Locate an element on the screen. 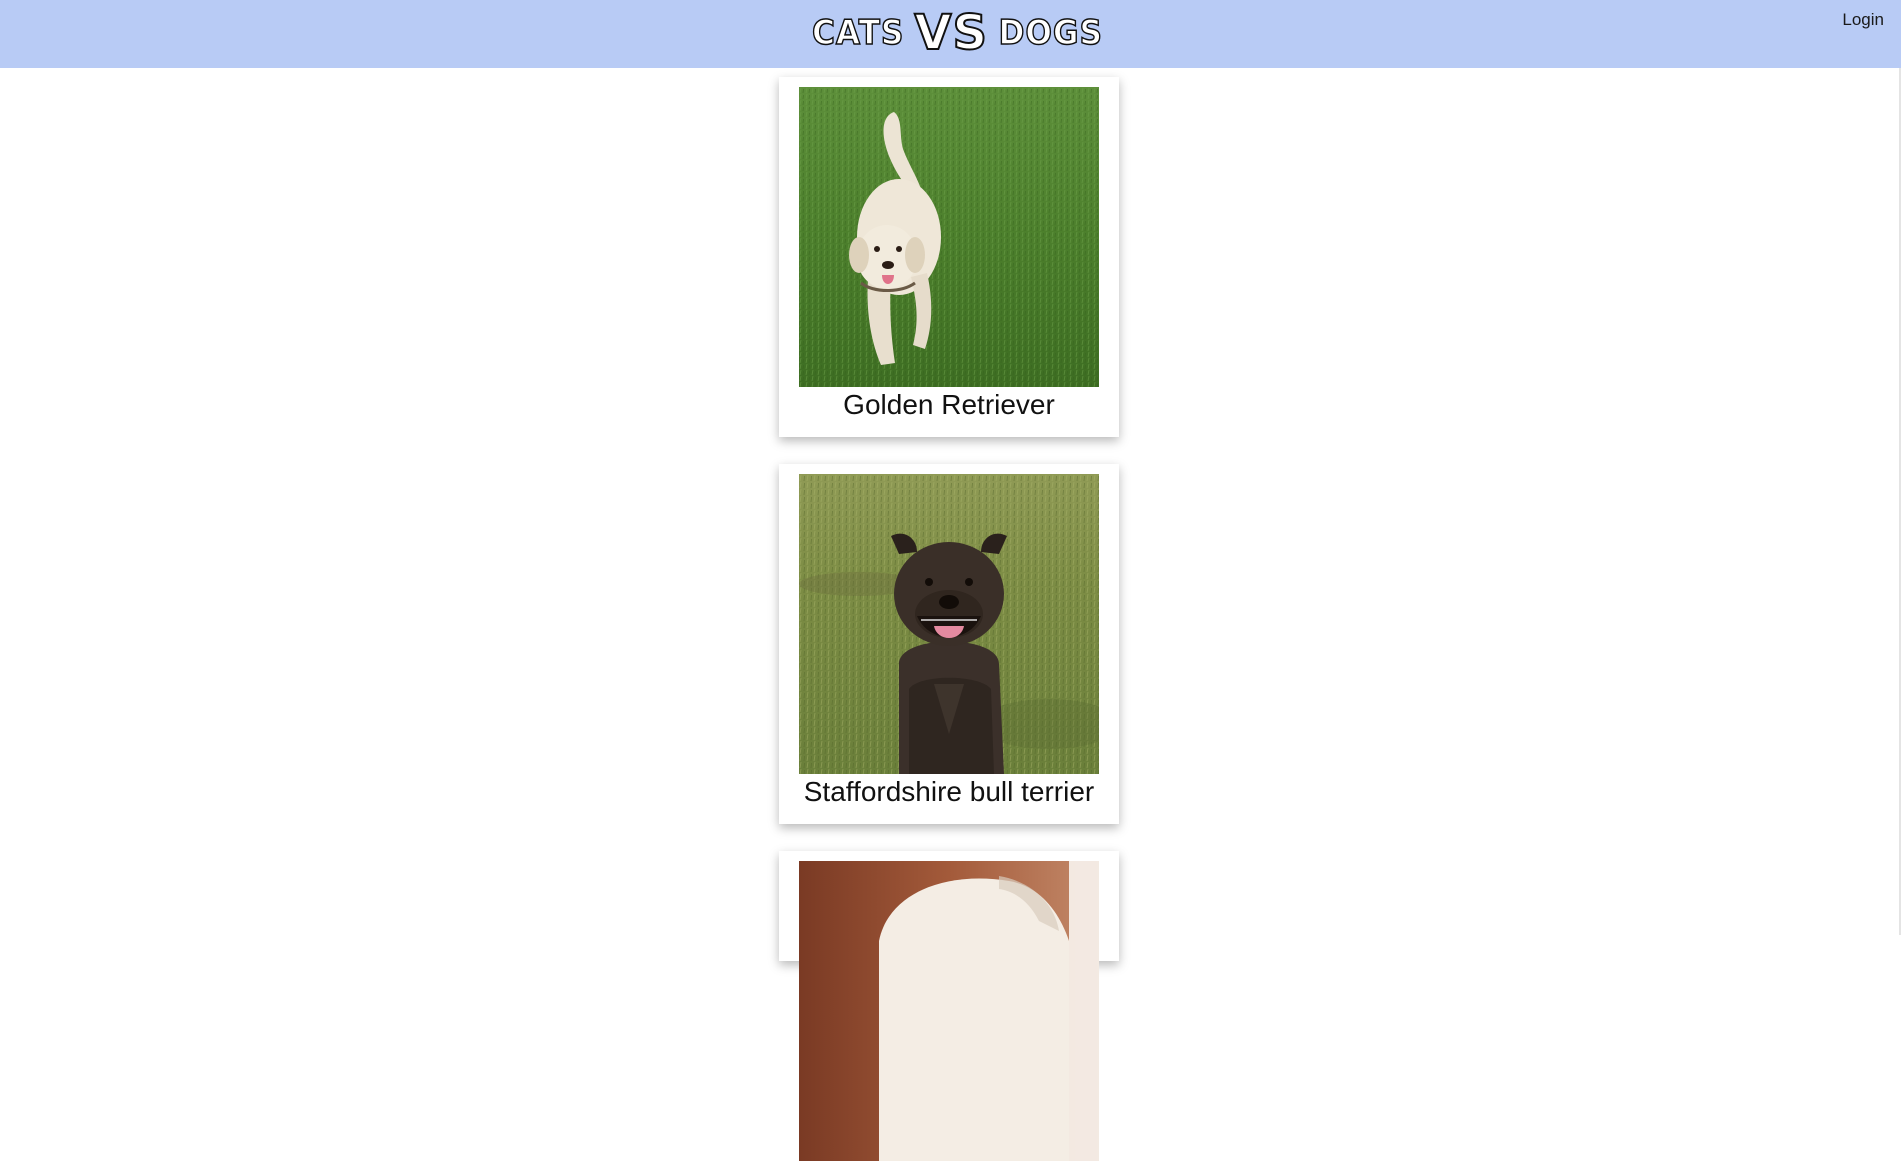  card-caption: Staffordshire bull terrier is located at coordinates (949, 791).